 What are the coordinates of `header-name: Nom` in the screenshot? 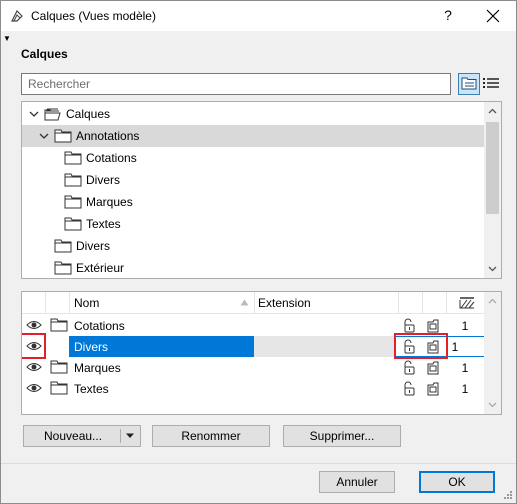 It's located at (162, 303).